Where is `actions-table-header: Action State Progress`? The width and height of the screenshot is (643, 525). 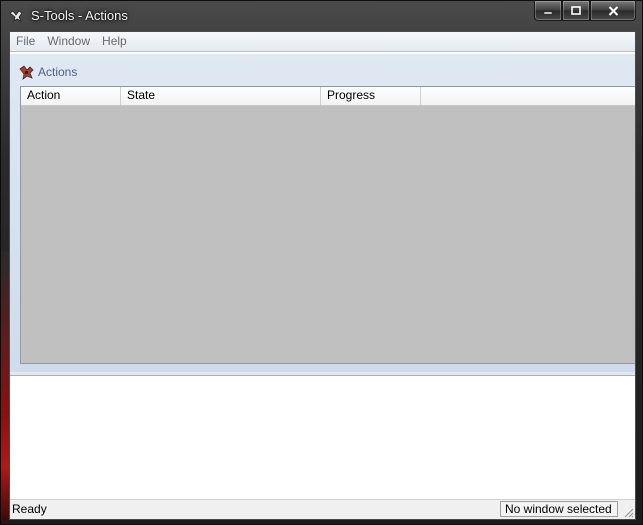
actions-table-header: Action State Progress is located at coordinates (328, 96).